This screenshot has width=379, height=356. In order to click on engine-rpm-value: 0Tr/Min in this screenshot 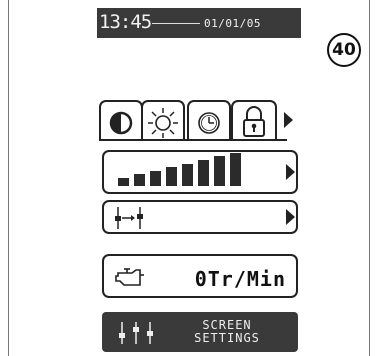, I will do `click(240, 279)`.